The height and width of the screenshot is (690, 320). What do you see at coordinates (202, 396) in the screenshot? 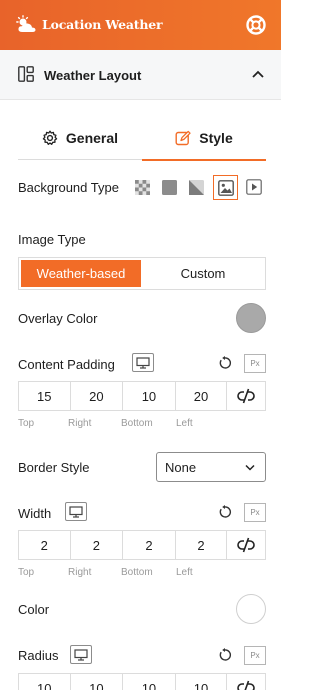
I see `padding-left-input: 20` at bounding box center [202, 396].